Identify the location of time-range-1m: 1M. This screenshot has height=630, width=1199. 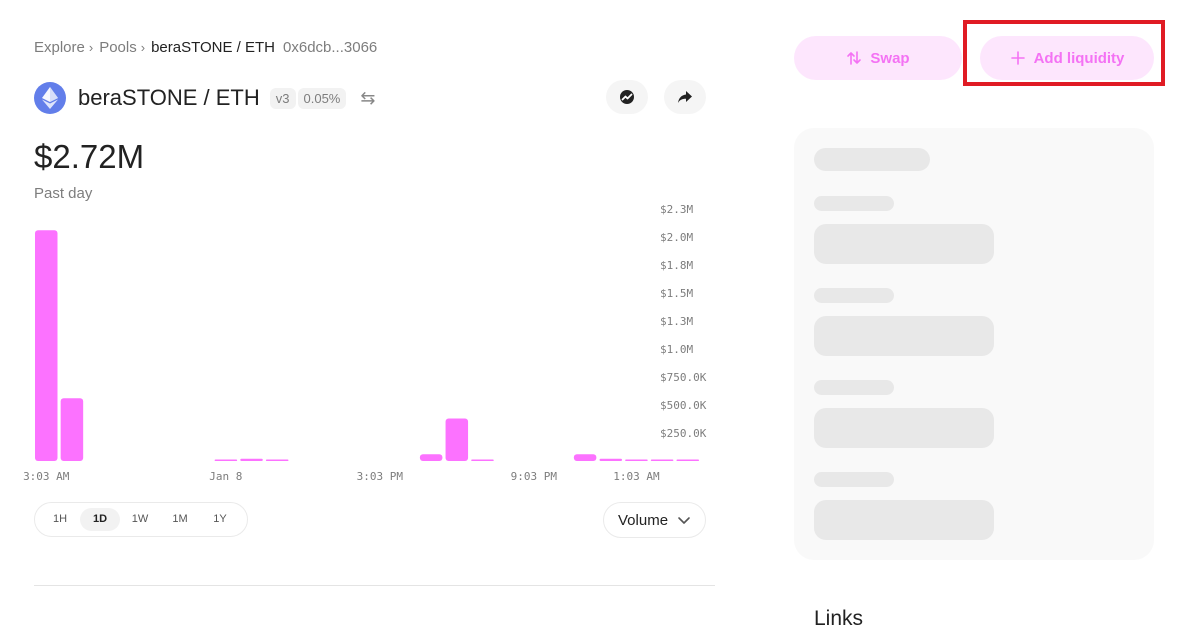
(180, 519).